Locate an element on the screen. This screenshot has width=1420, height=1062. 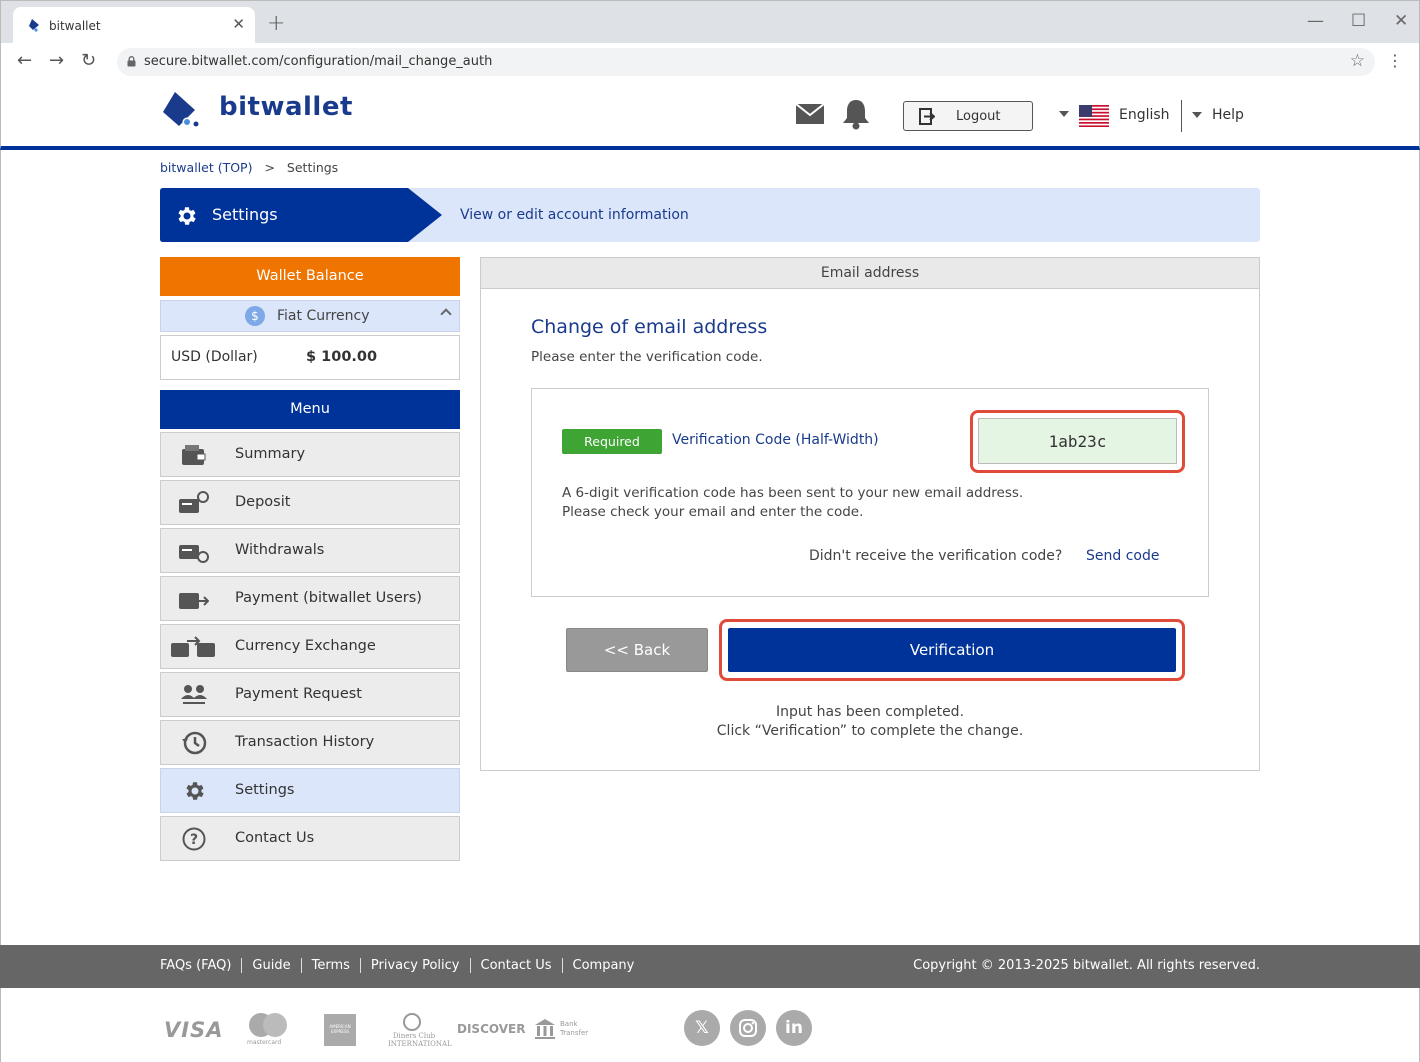
amex-wordmark: AMERICAN EXPRESS is located at coordinates (340, 1029).